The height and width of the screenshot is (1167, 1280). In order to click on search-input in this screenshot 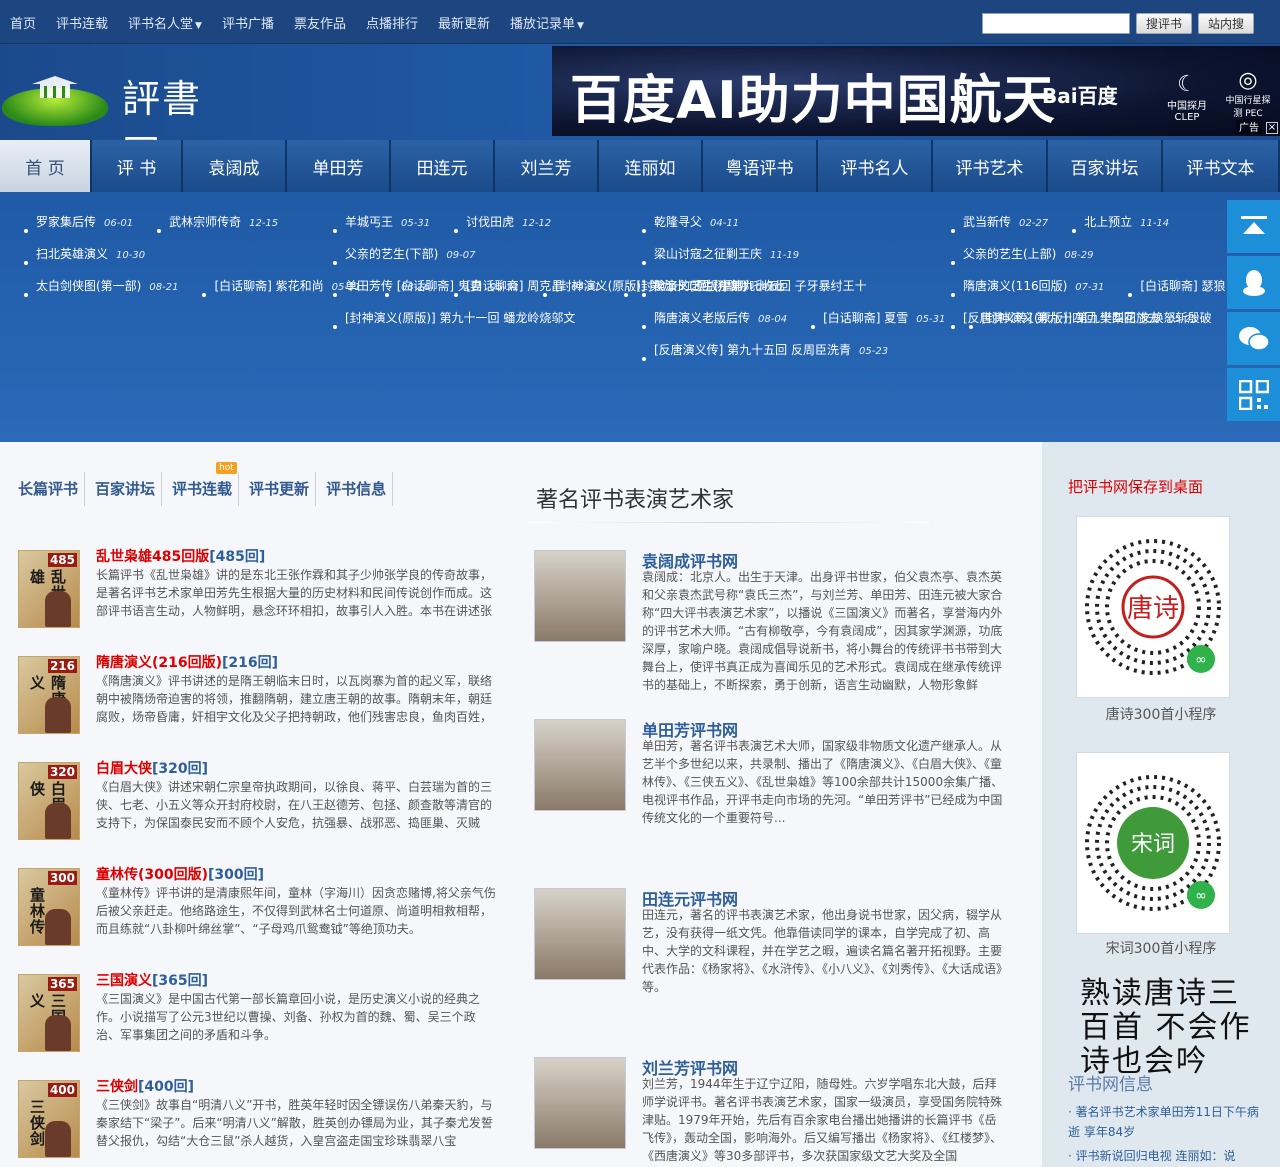, I will do `click(1055, 23)`.